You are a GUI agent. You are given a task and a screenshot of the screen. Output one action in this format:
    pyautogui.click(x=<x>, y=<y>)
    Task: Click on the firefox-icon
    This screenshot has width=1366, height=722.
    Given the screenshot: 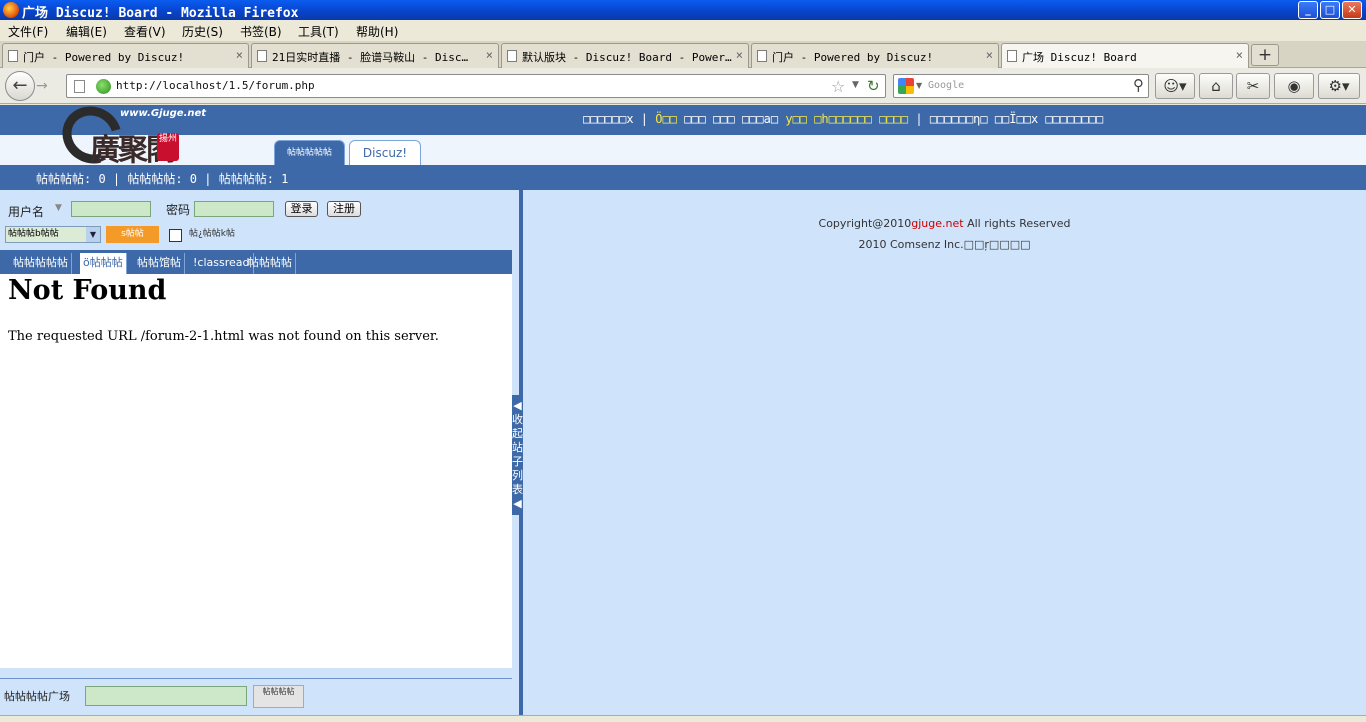 What is the action you would take?
    pyautogui.click(x=11, y=10)
    